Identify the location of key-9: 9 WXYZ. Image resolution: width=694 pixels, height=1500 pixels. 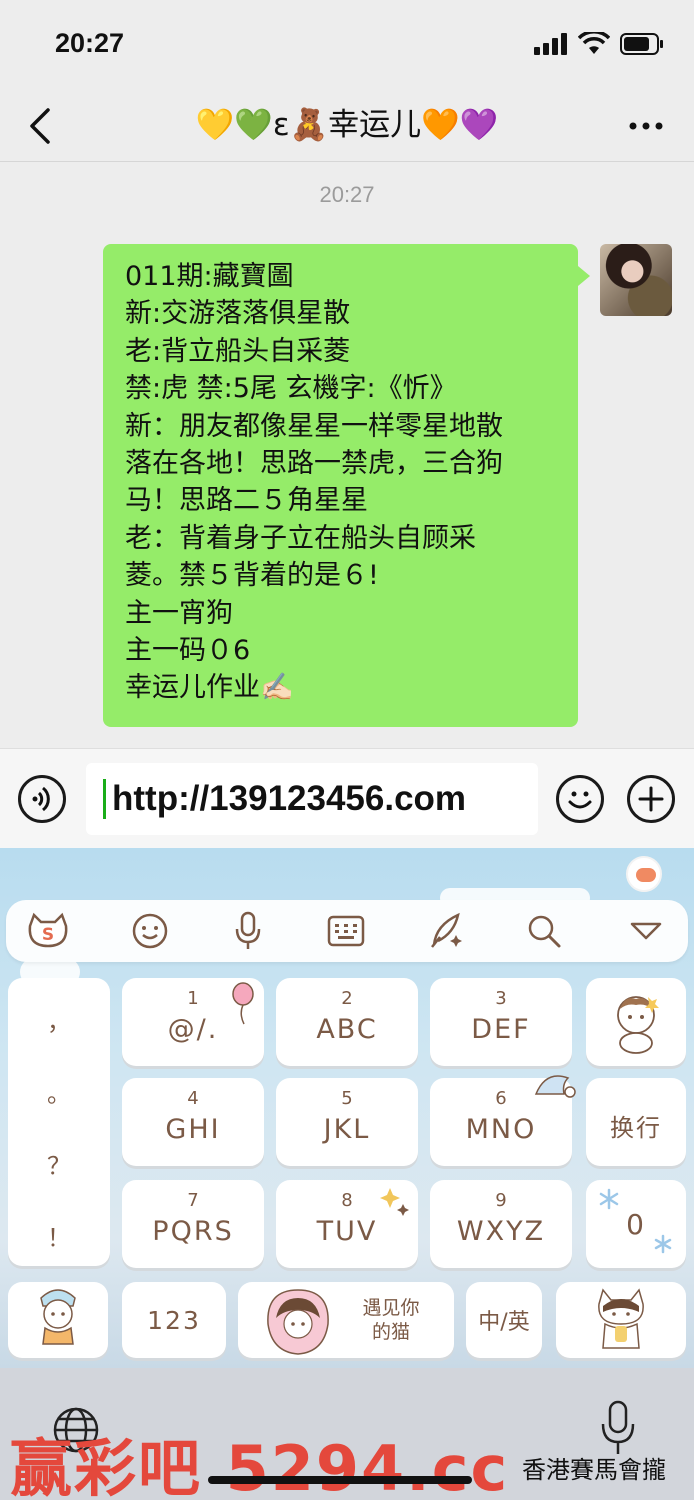
(501, 1224).